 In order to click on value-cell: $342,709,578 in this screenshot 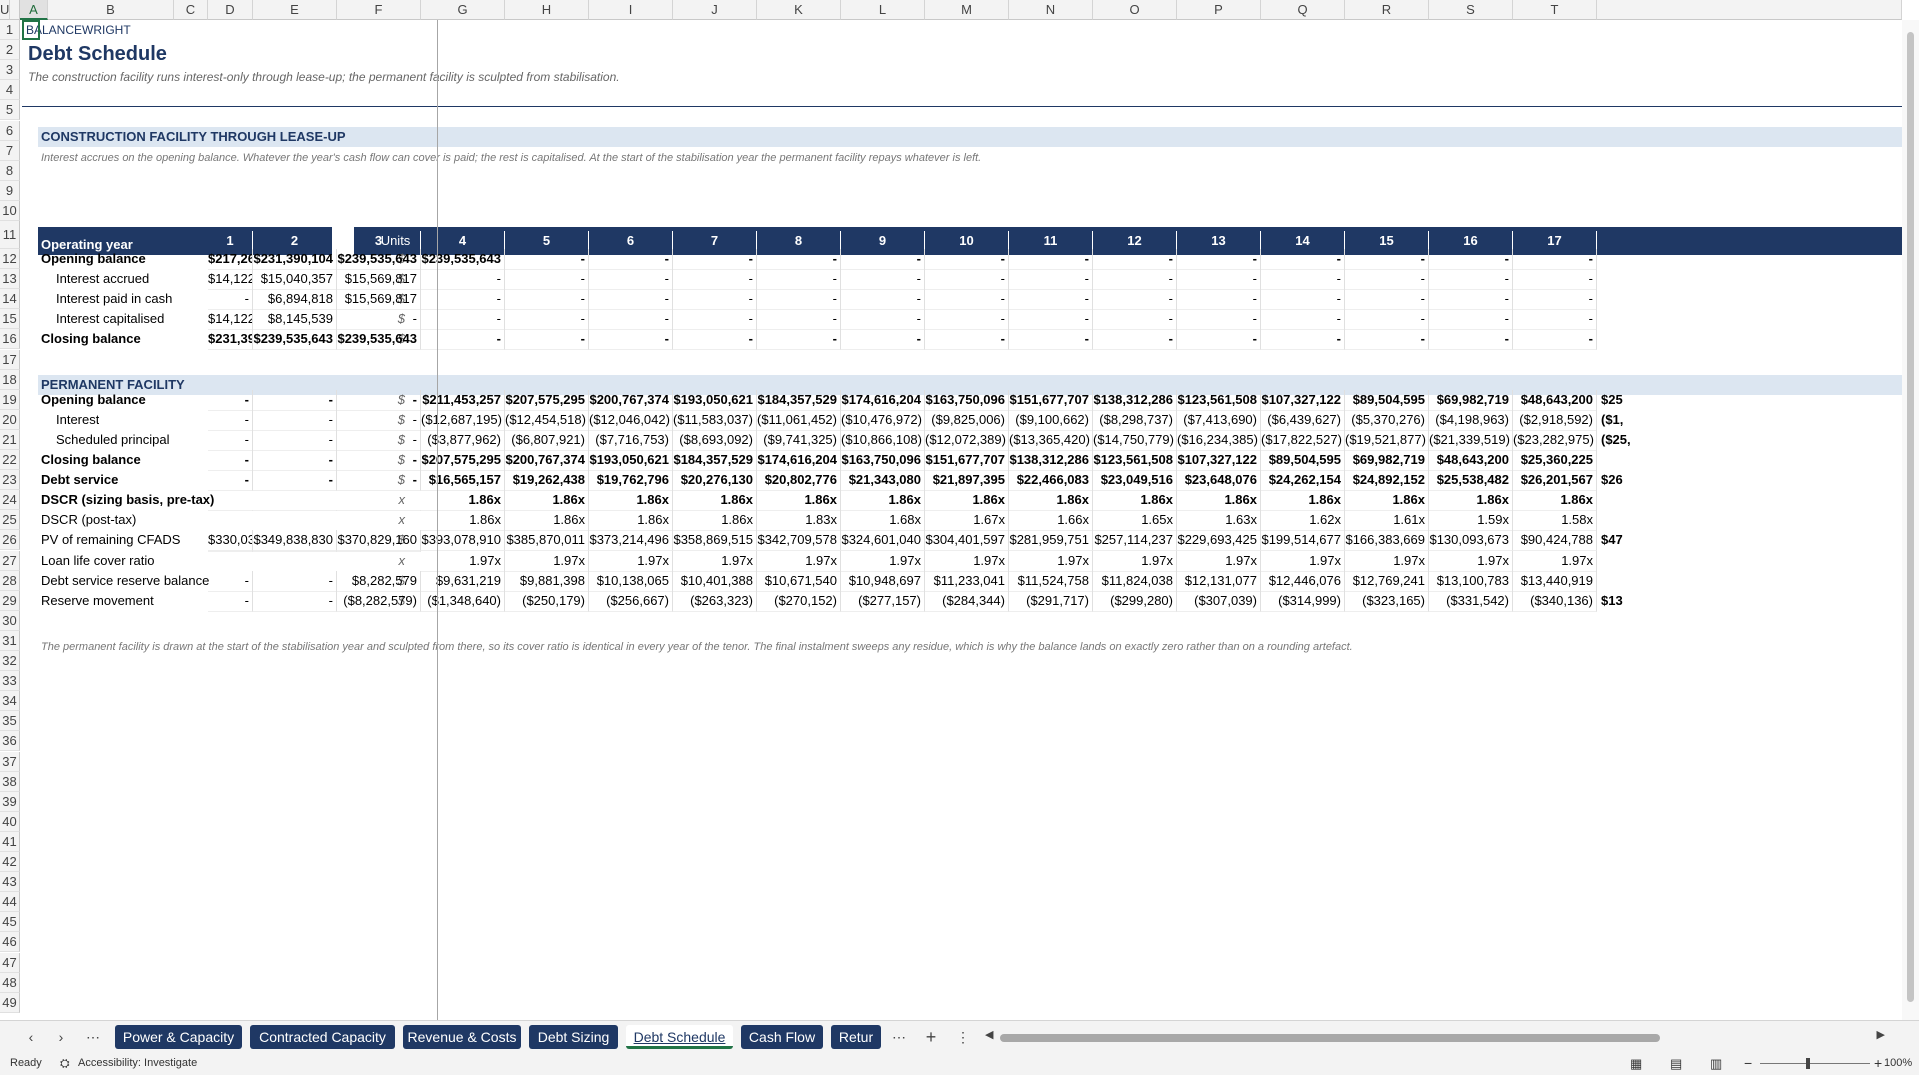, I will do `click(799, 541)`.